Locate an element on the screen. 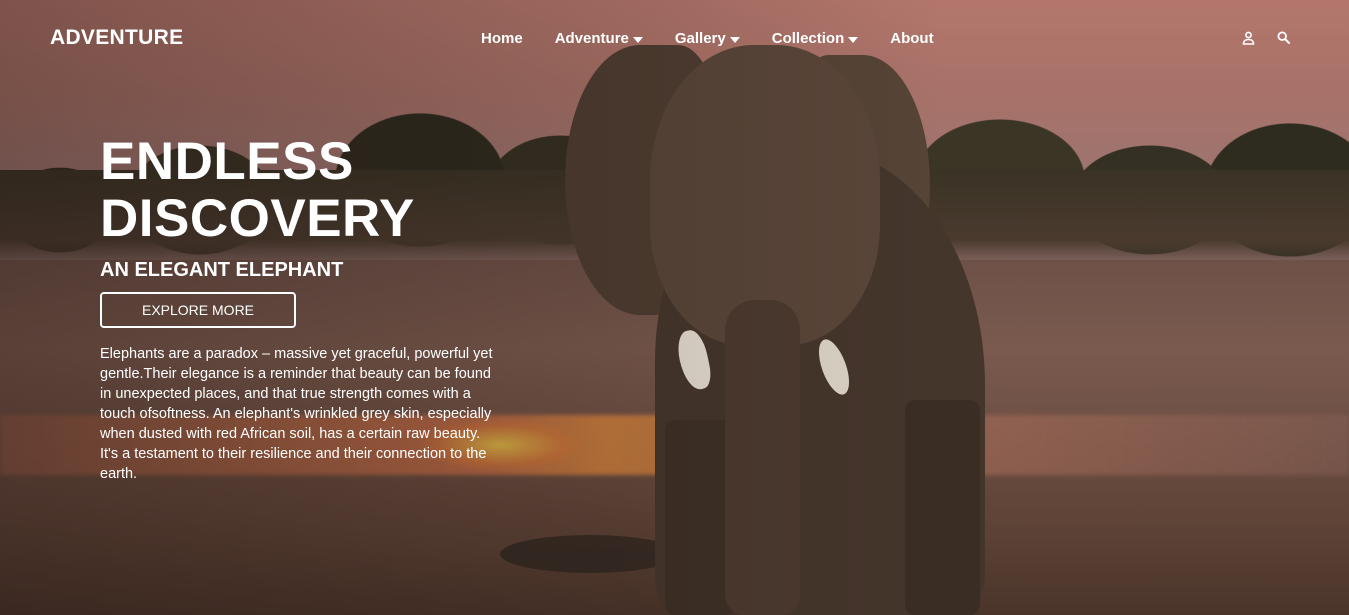 This screenshot has height=615, width=1349. nav-adventure: Adventure is located at coordinates (599, 38).